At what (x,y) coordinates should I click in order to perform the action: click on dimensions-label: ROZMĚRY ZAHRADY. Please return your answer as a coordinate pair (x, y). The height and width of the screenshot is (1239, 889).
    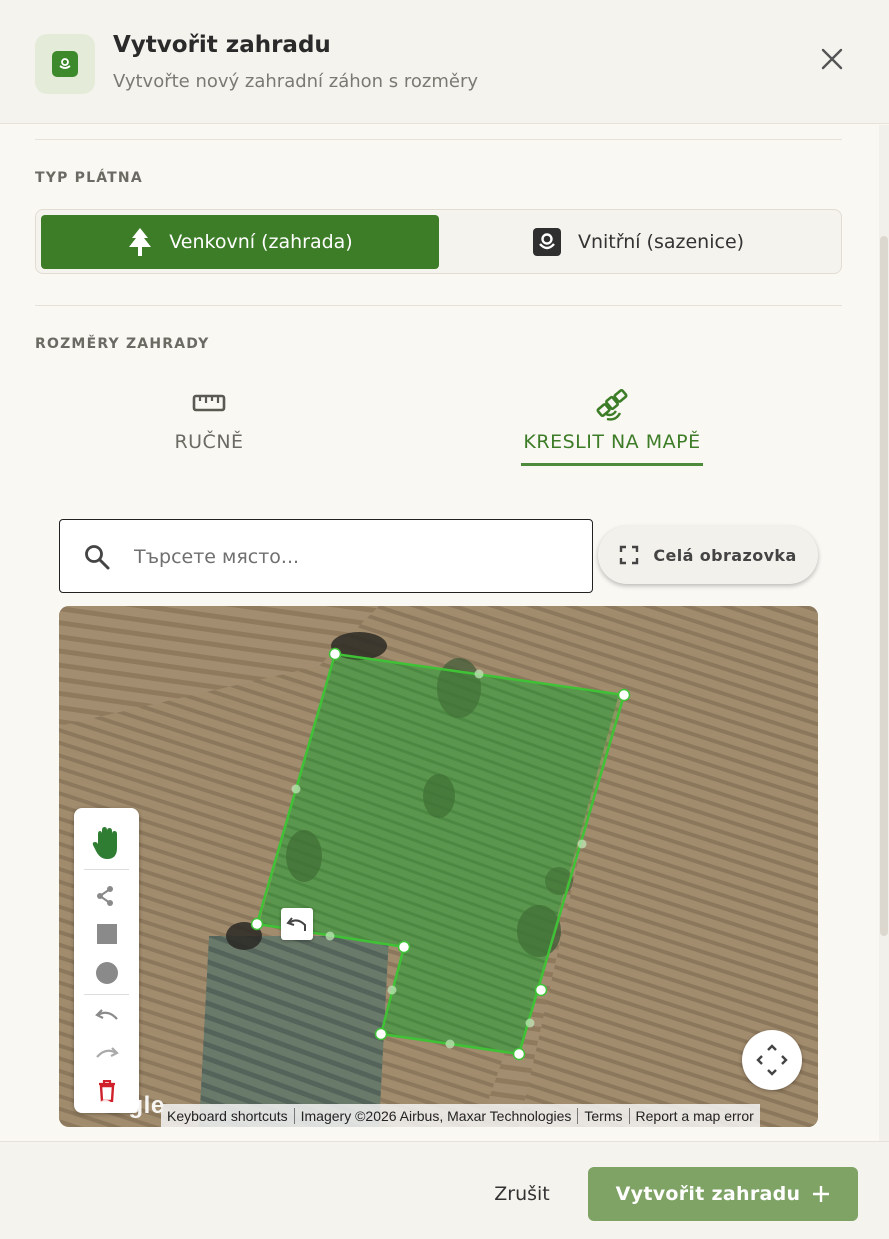
    Looking at the image, I should click on (122, 344).